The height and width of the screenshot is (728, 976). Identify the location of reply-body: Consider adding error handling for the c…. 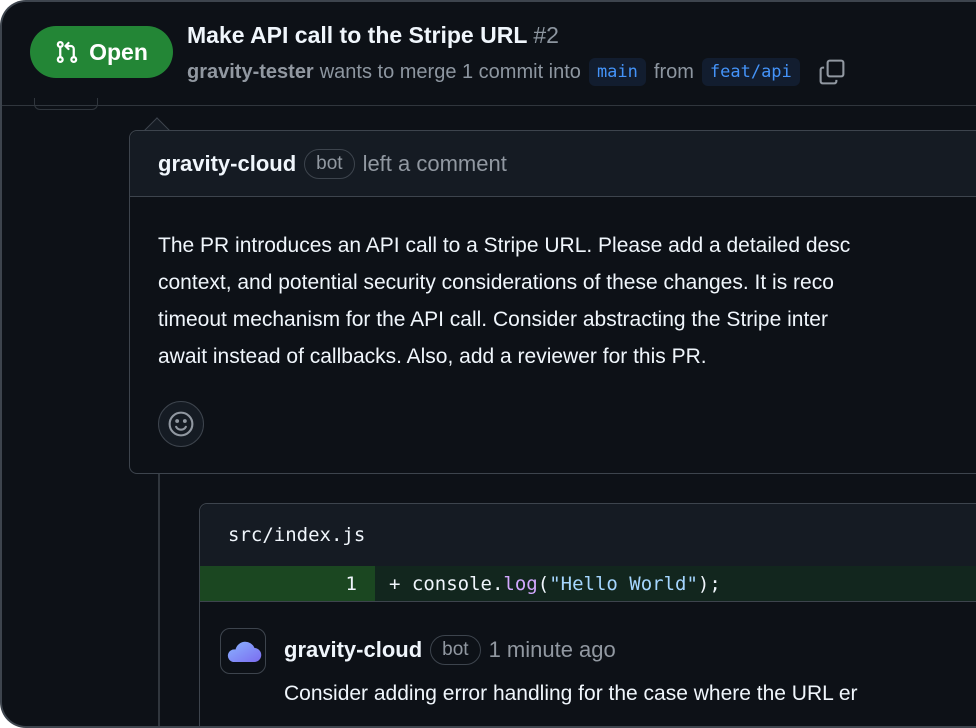
(571, 693).